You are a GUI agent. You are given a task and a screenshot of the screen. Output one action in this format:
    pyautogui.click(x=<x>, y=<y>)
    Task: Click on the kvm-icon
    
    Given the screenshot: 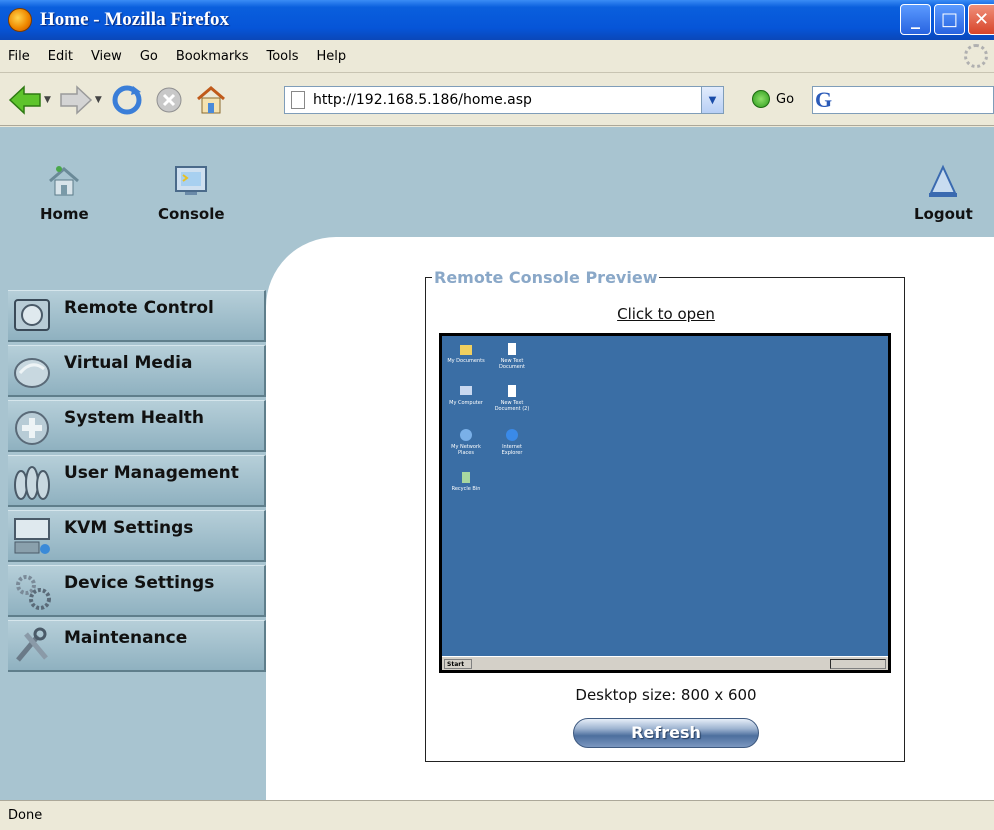 What is the action you would take?
    pyautogui.click(x=32, y=535)
    